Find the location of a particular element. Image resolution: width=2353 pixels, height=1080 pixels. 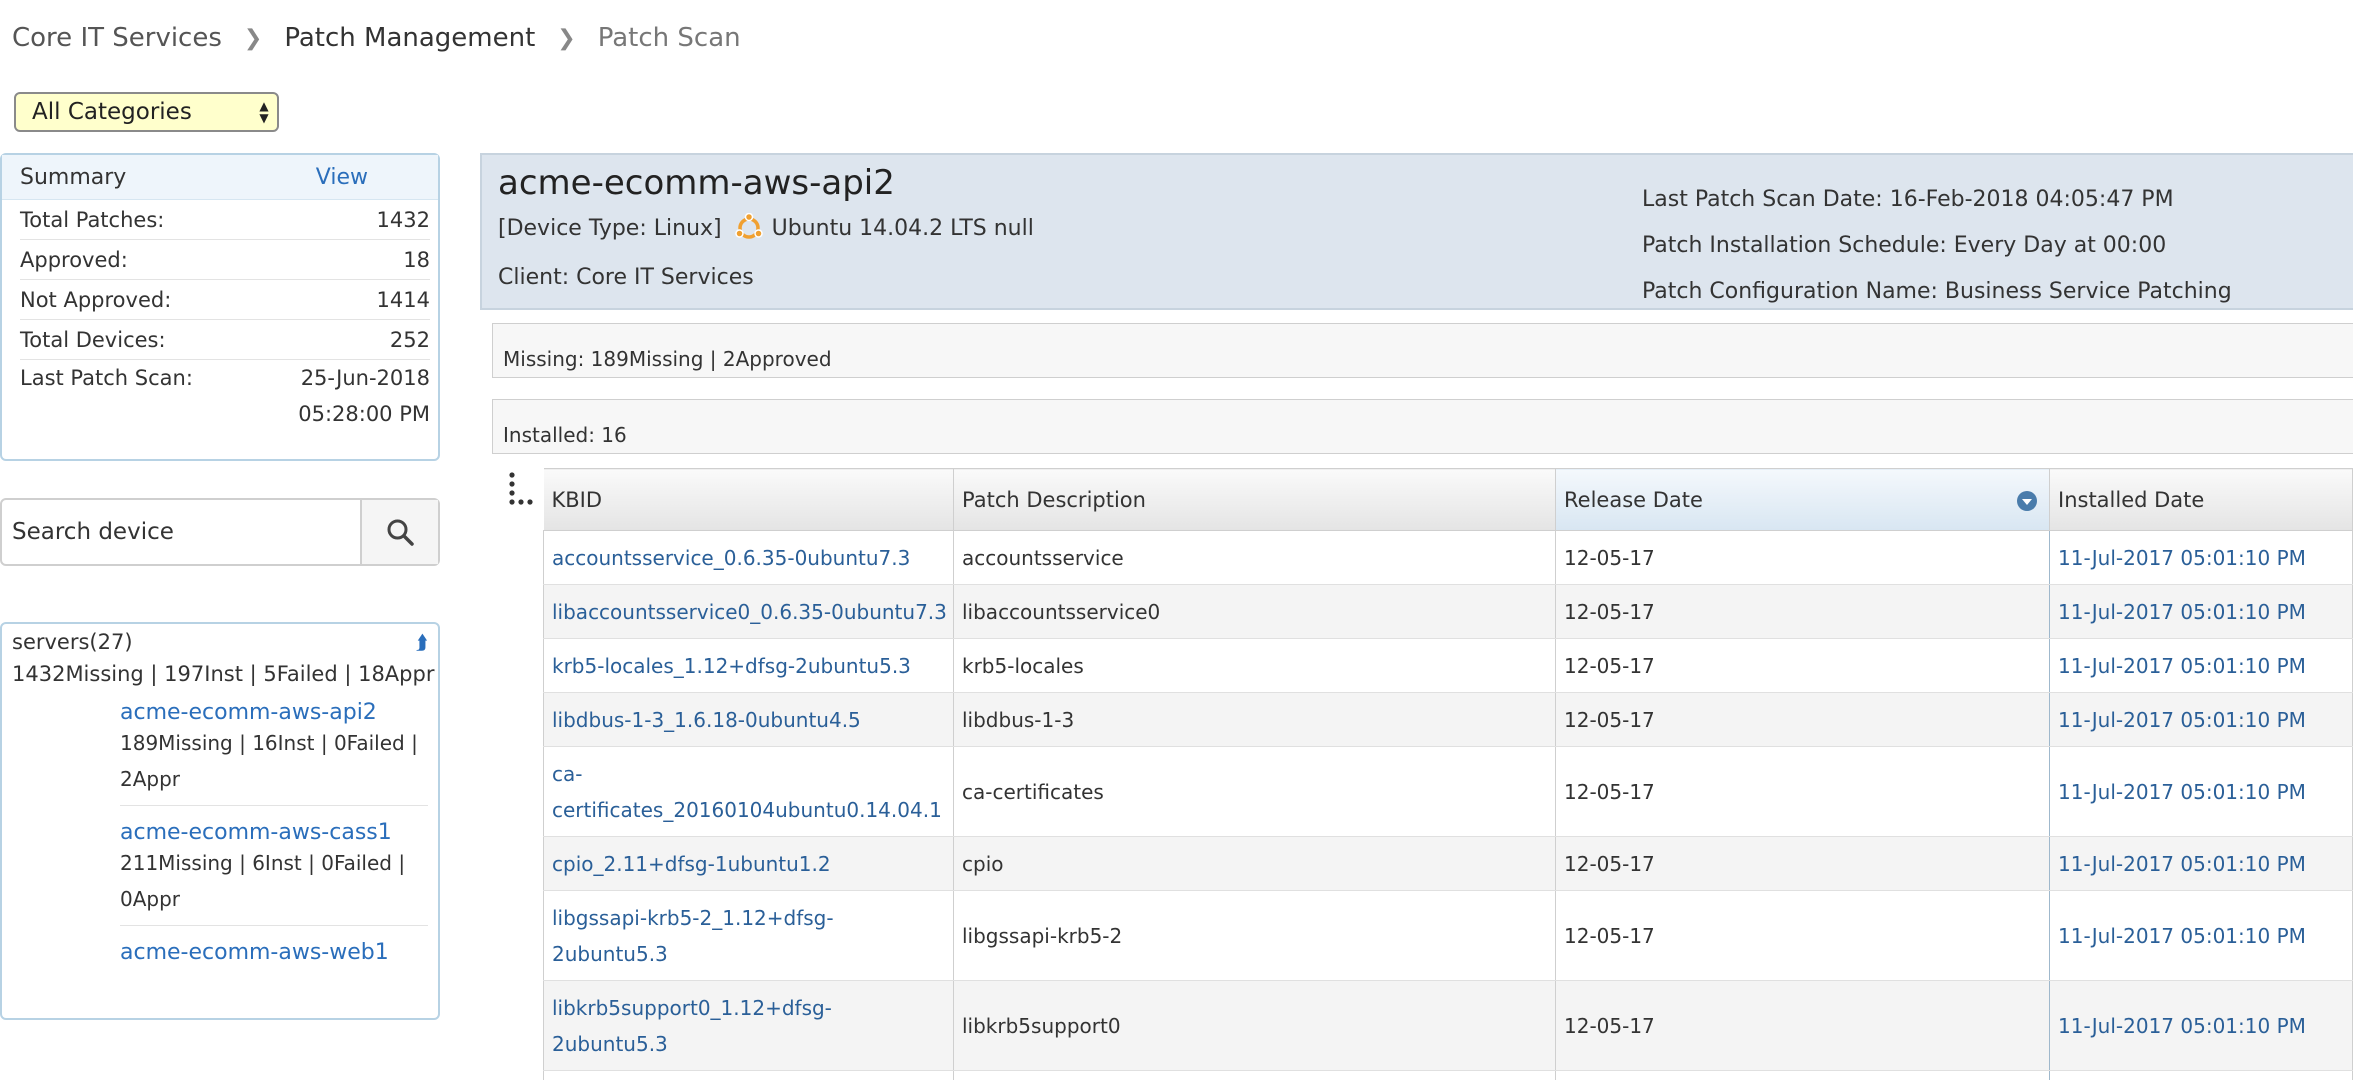

patch-description: accountsservice is located at coordinates (1254, 557).